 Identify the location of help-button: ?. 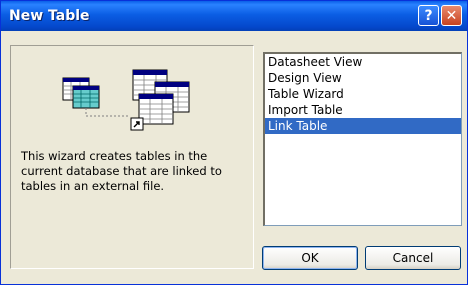
(428, 15).